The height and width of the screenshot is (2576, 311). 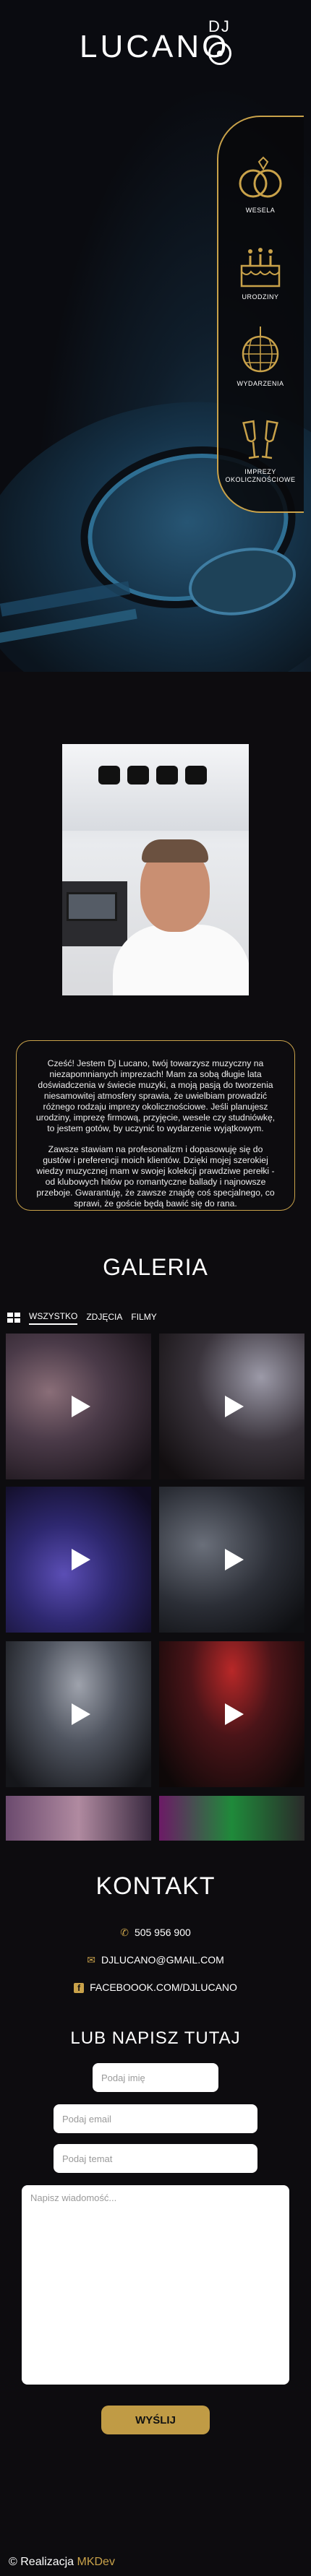 What do you see at coordinates (124, 1933) in the screenshot?
I see `phone-icon: ✆` at bounding box center [124, 1933].